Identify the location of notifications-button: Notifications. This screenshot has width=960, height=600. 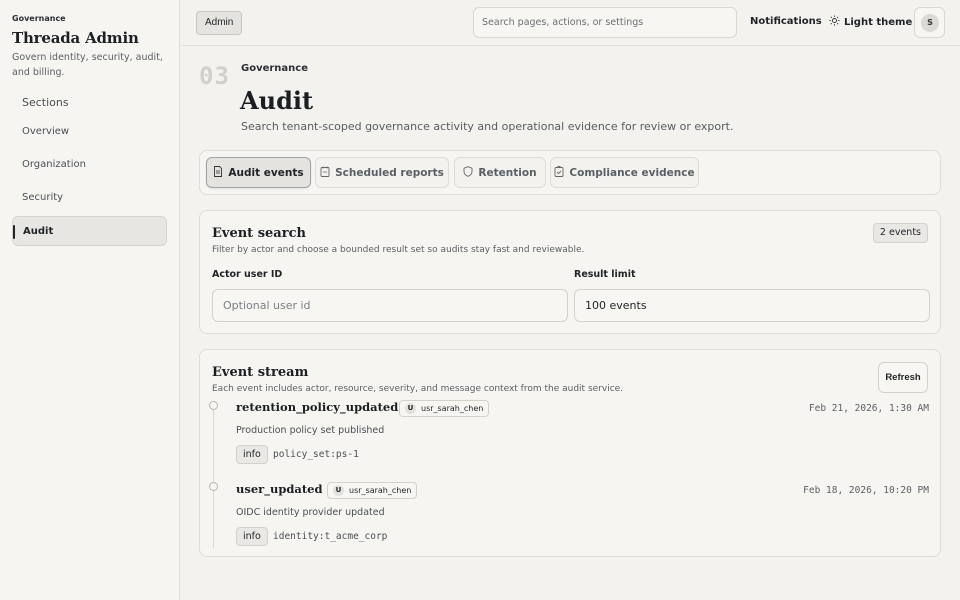
(786, 21).